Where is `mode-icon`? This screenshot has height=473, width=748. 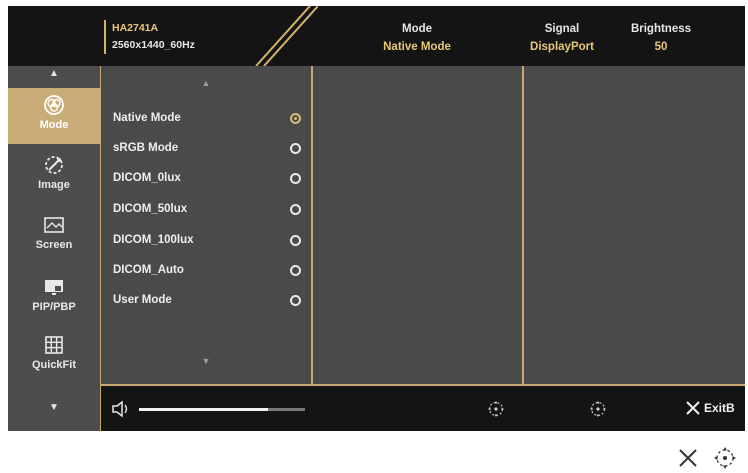 mode-icon is located at coordinates (54, 105).